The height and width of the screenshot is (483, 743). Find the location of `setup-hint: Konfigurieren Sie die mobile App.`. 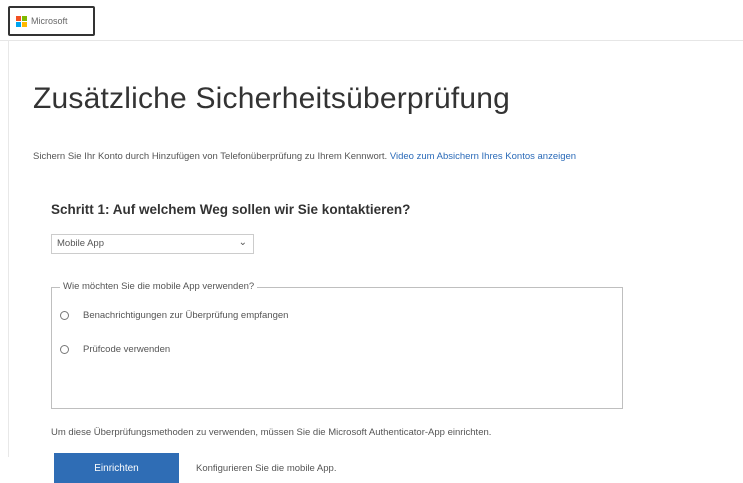

setup-hint: Konfigurieren Sie die mobile App. is located at coordinates (266, 468).